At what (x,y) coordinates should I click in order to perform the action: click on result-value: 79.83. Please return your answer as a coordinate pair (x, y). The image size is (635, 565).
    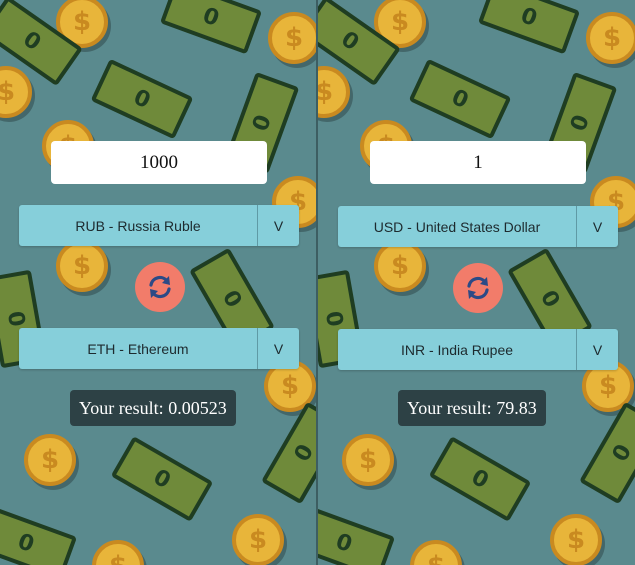
    Looking at the image, I should click on (516, 407).